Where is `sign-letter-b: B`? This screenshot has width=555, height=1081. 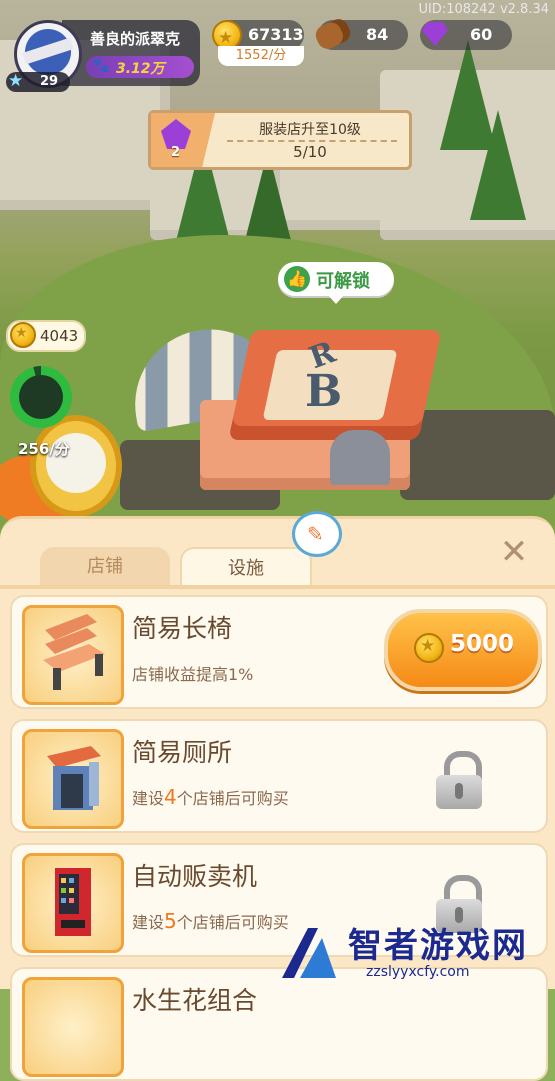
sign-letter-b: B is located at coordinates (324, 391).